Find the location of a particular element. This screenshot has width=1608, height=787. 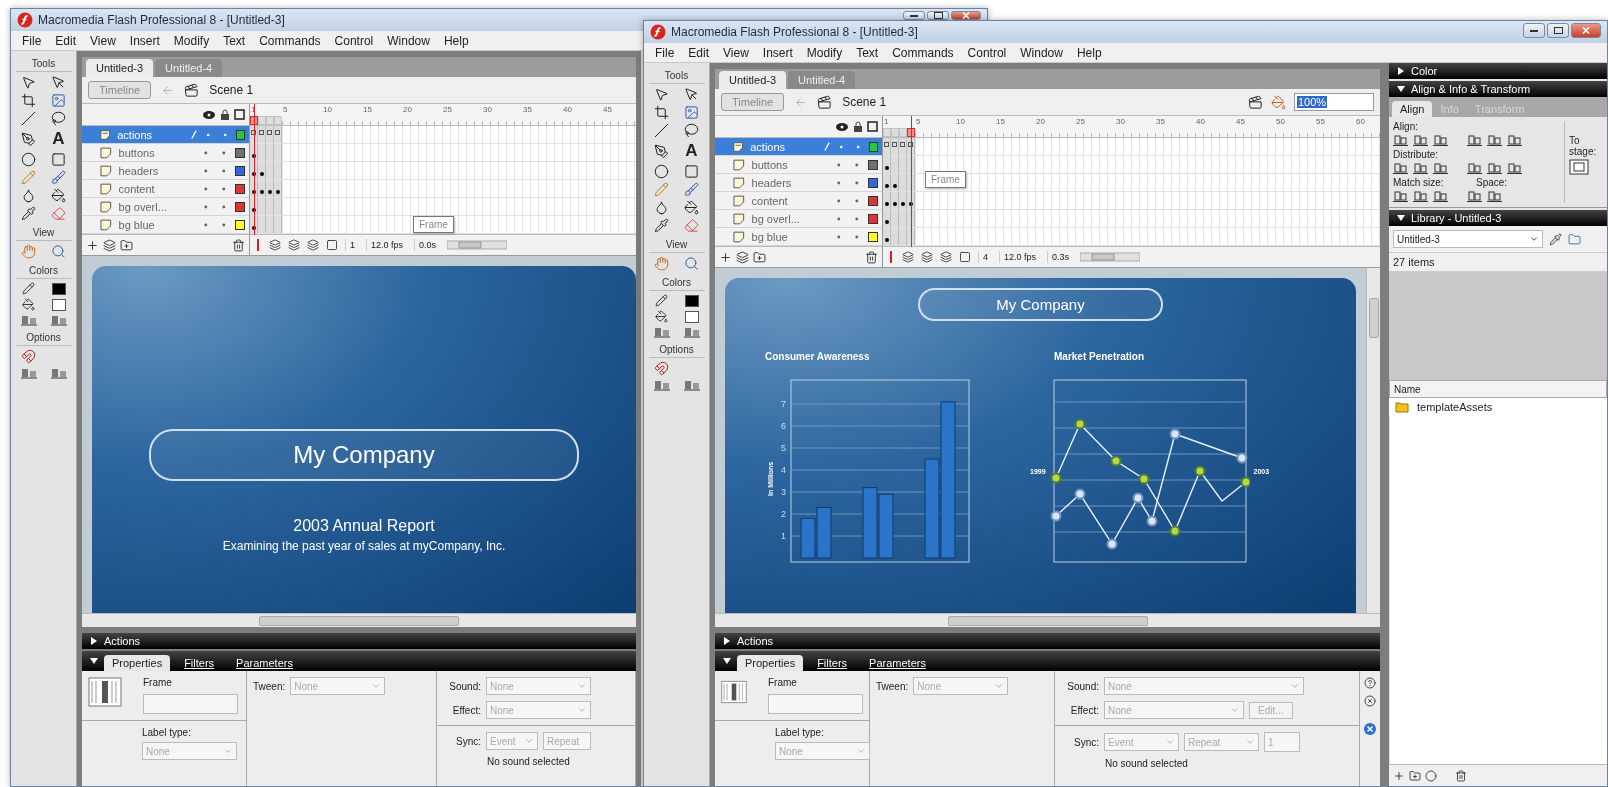

transform-tool-icon is located at coordinates (28, 100).